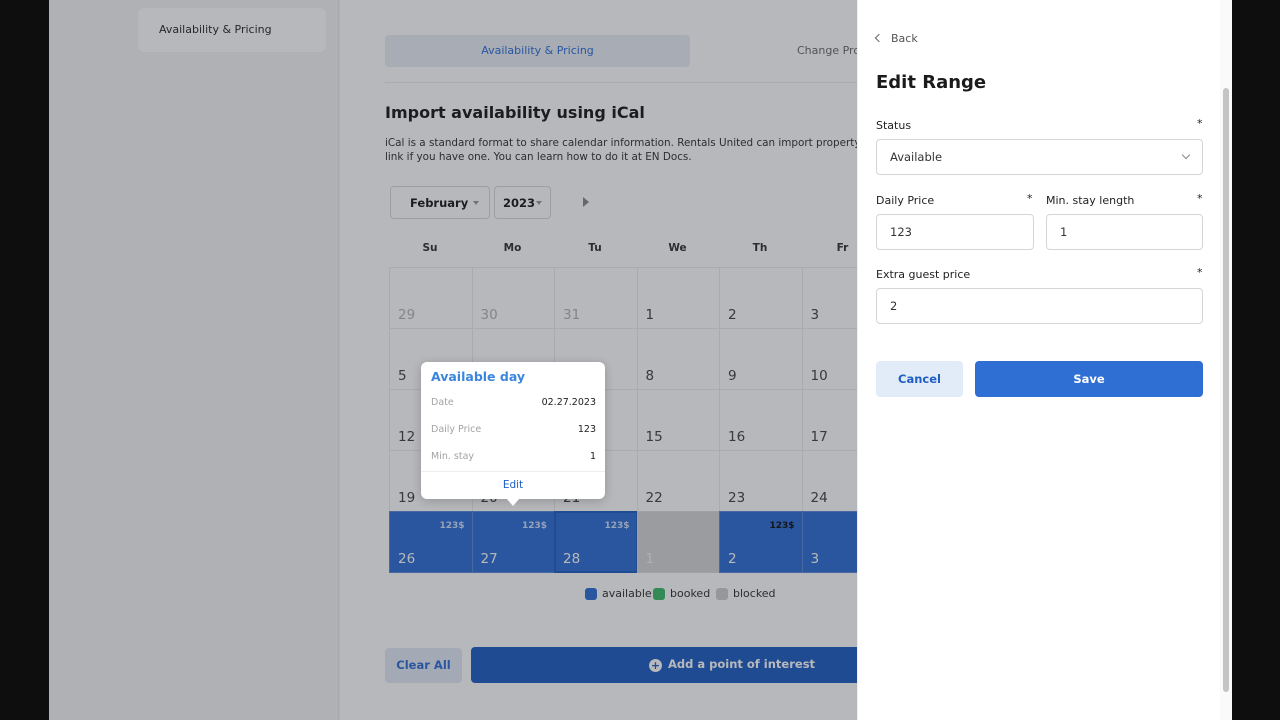  What do you see at coordinates (1186, 155) in the screenshot?
I see `chevron-down-icon` at bounding box center [1186, 155].